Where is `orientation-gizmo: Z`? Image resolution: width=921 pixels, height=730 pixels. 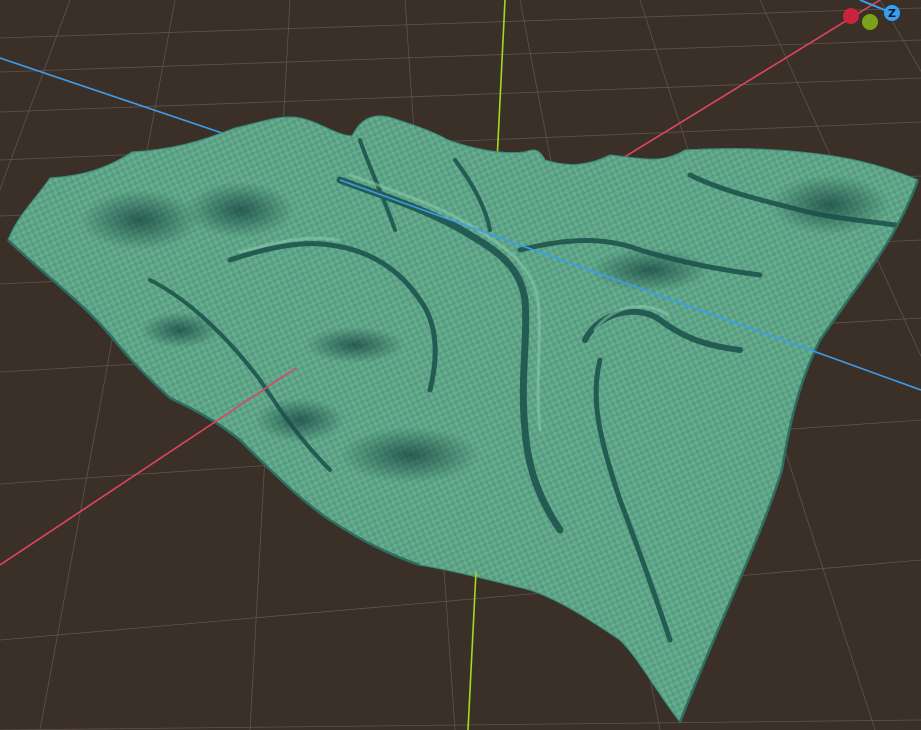 orientation-gizmo: Z is located at coordinates (871, 15).